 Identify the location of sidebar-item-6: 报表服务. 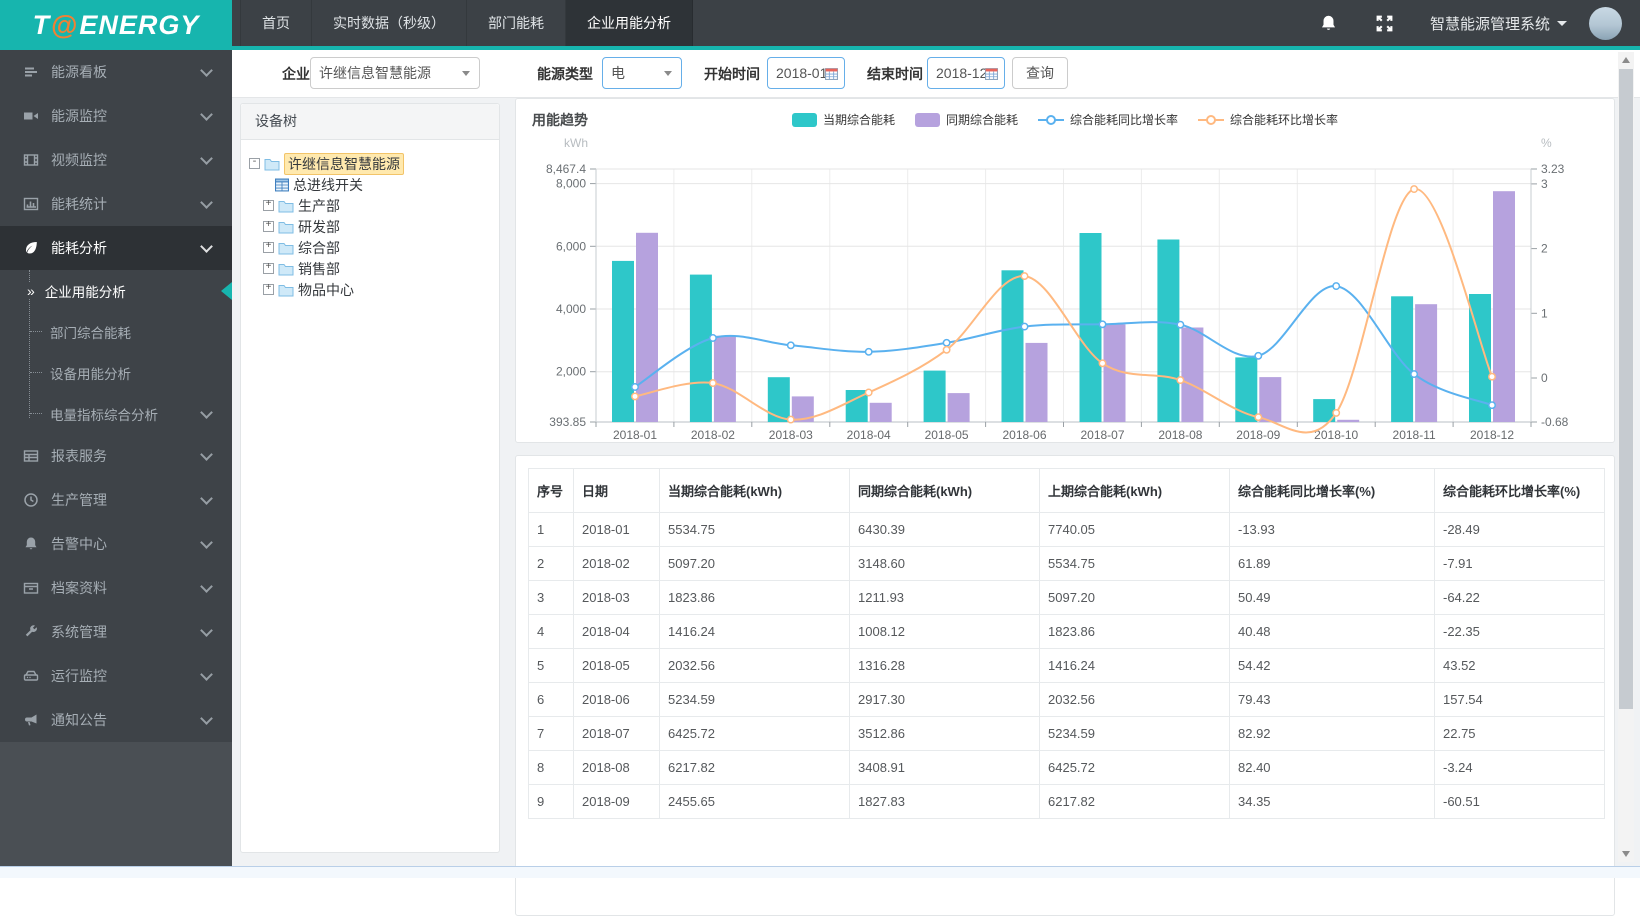
(116, 456).